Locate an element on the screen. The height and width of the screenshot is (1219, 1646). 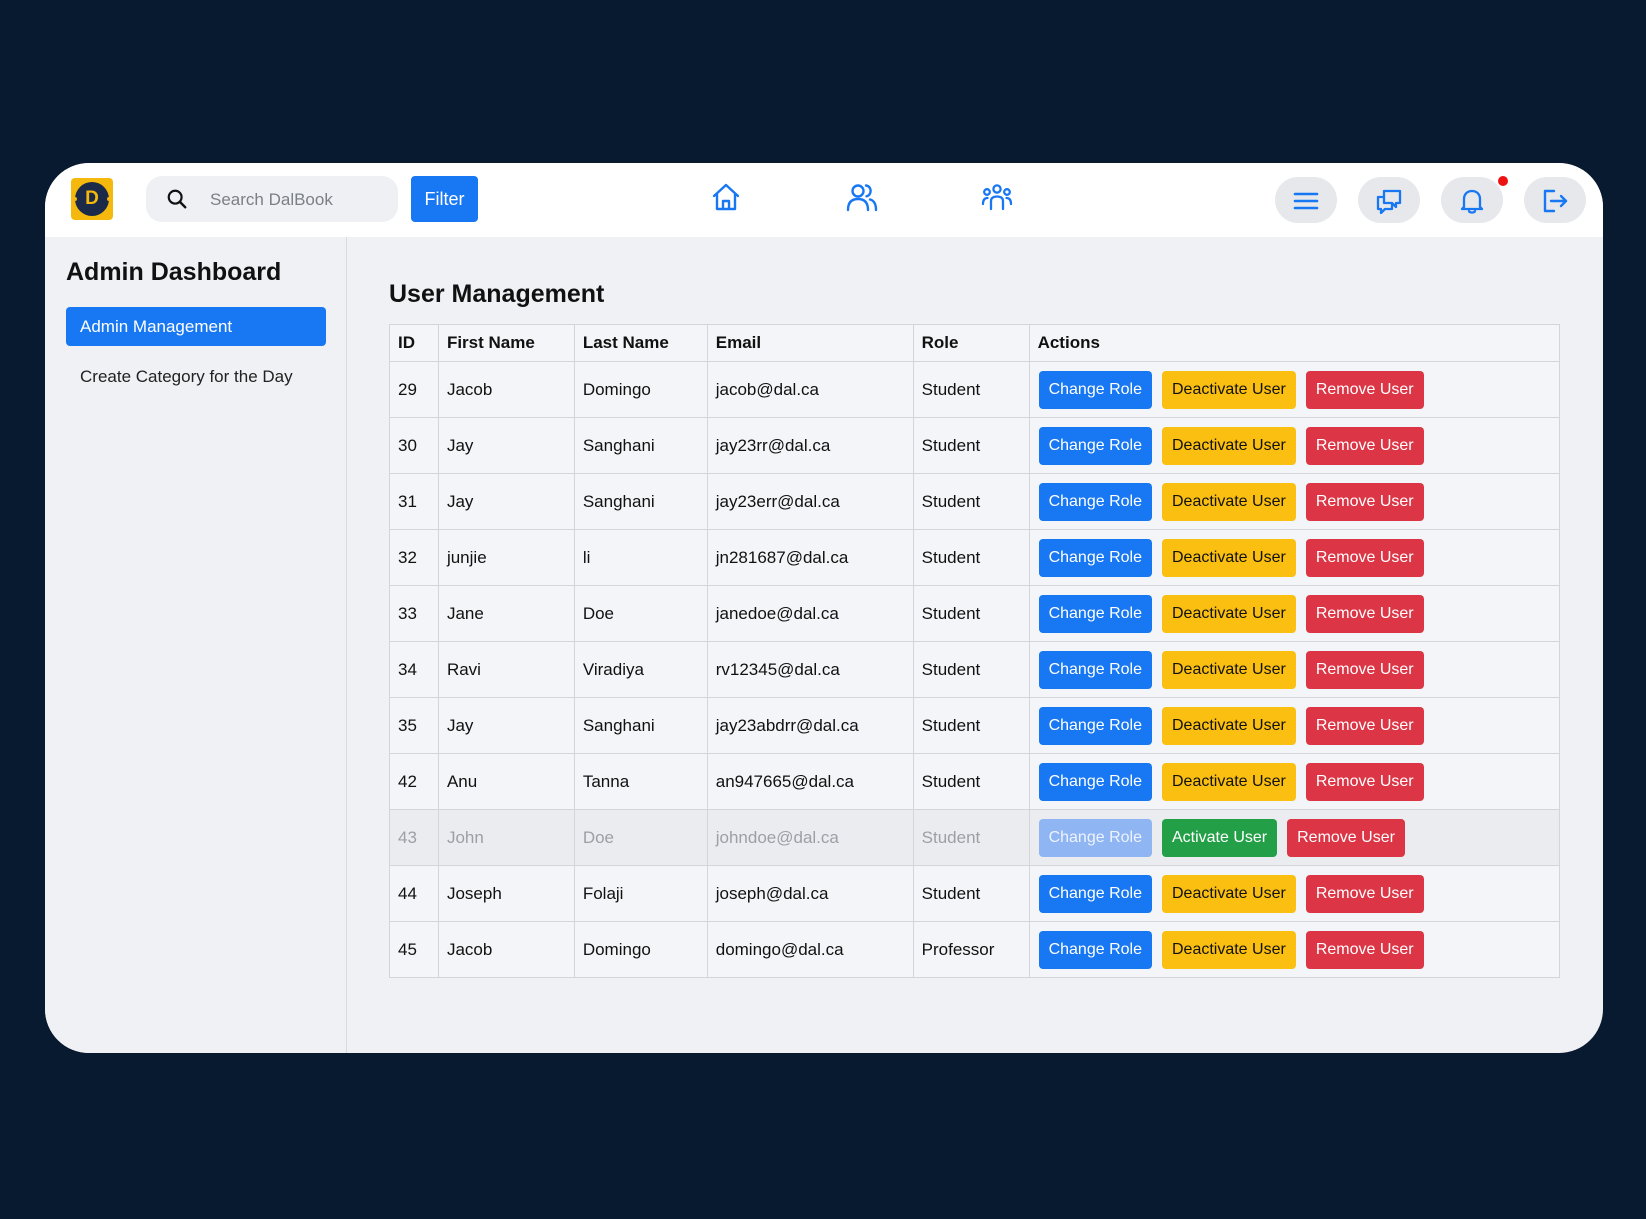
table-header-row: ID First Name Last Name Email Role Actions is located at coordinates (975, 343).